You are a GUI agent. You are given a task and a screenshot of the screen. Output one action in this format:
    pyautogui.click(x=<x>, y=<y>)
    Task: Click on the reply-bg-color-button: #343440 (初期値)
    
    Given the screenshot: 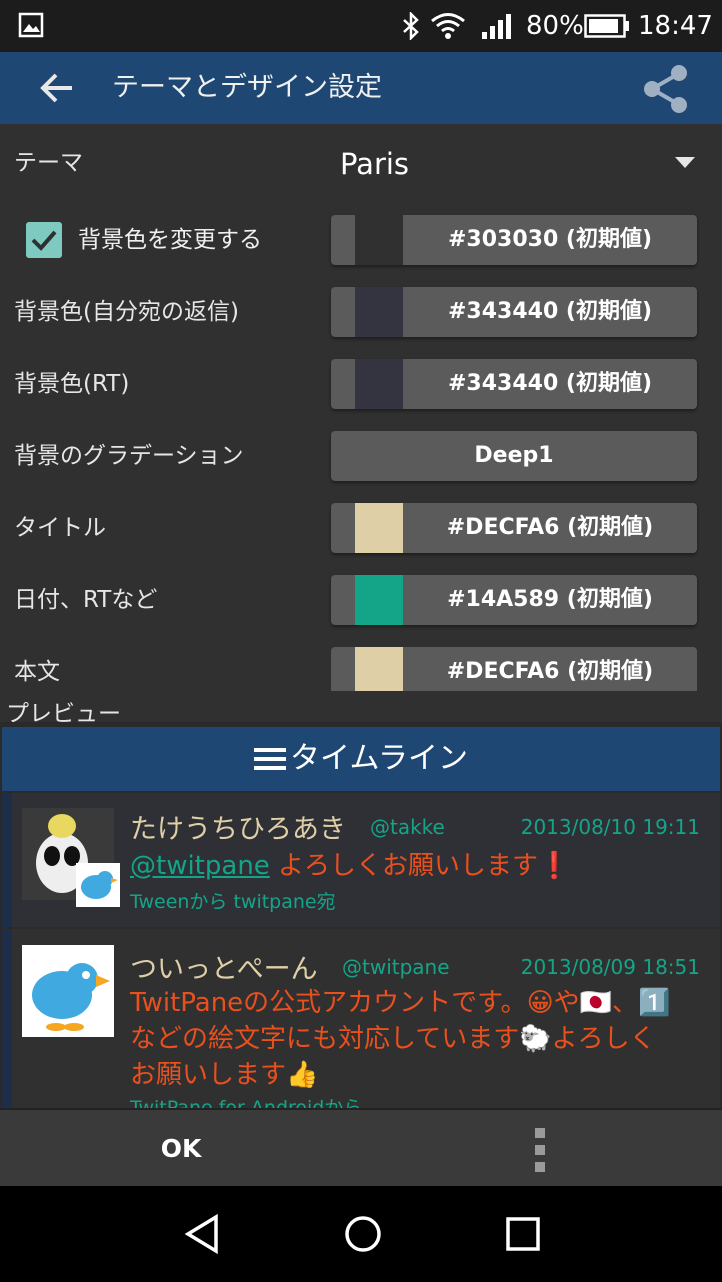 What is the action you would take?
    pyautogui.click(x=514, y=312)
    